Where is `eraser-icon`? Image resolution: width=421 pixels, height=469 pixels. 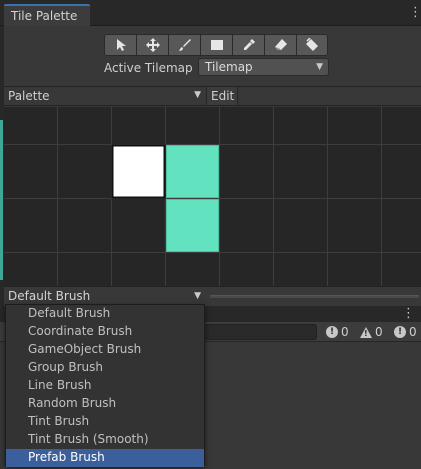
eraser-icon is located at coordinates (280, 44).